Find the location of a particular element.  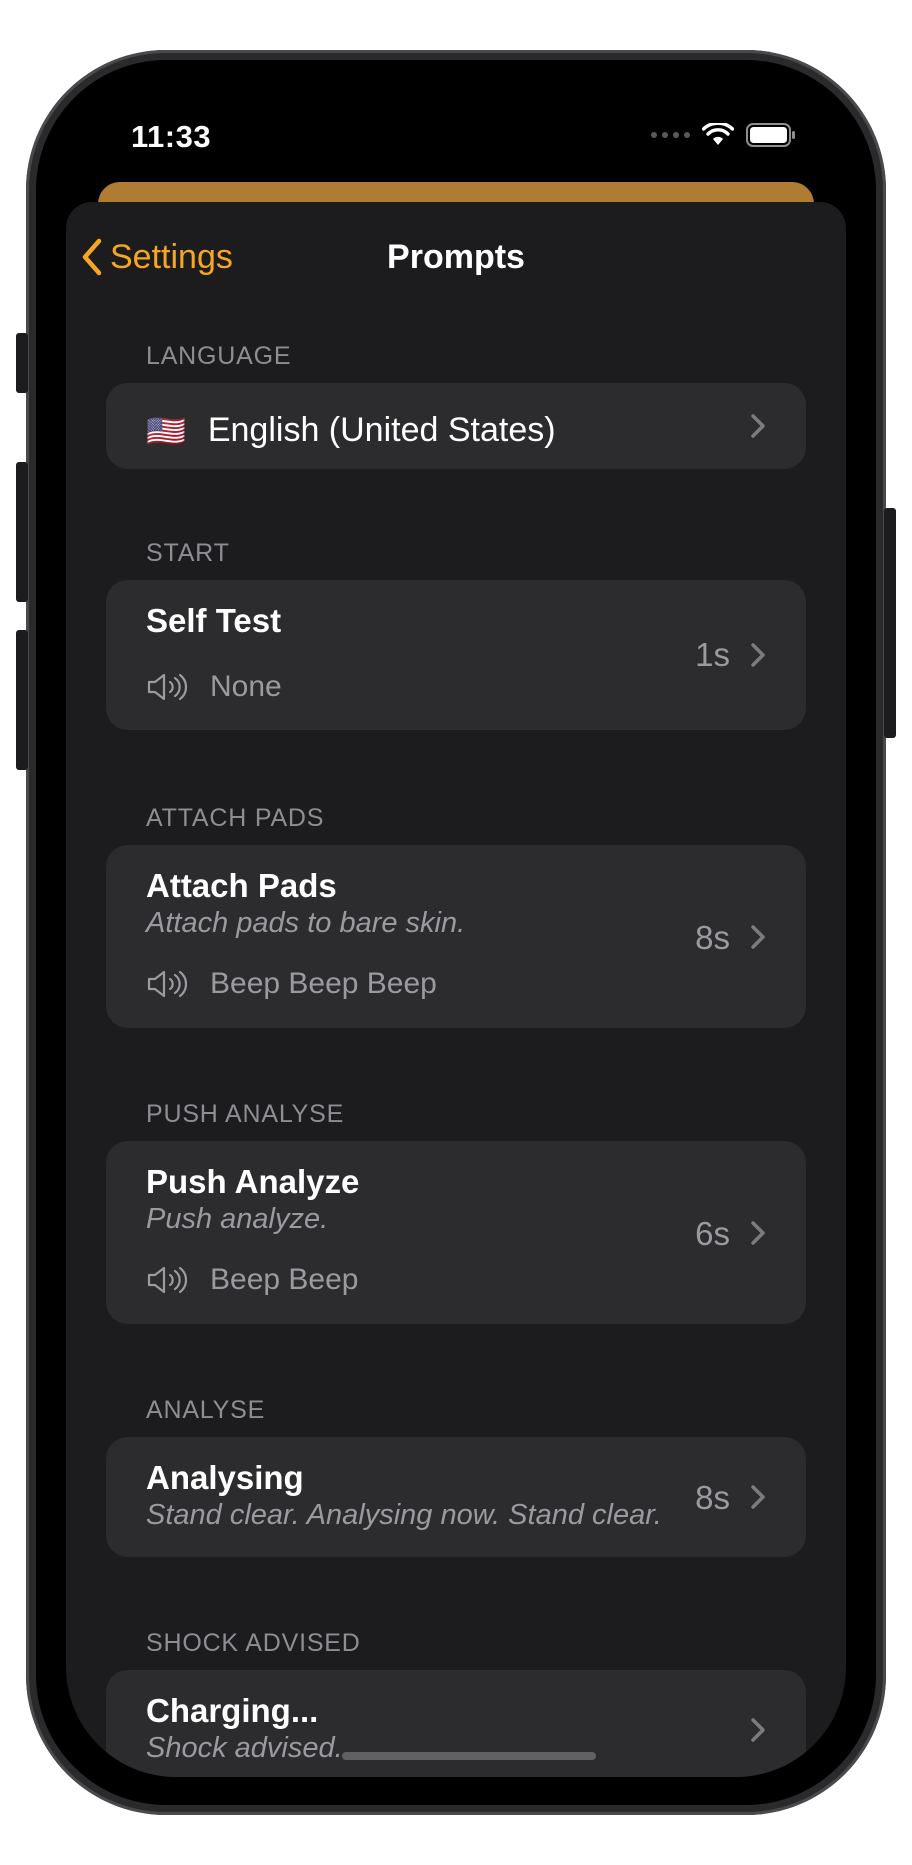

prompt-subtitle: Attach pads to bare skin. is located at coordinates (306, 923).